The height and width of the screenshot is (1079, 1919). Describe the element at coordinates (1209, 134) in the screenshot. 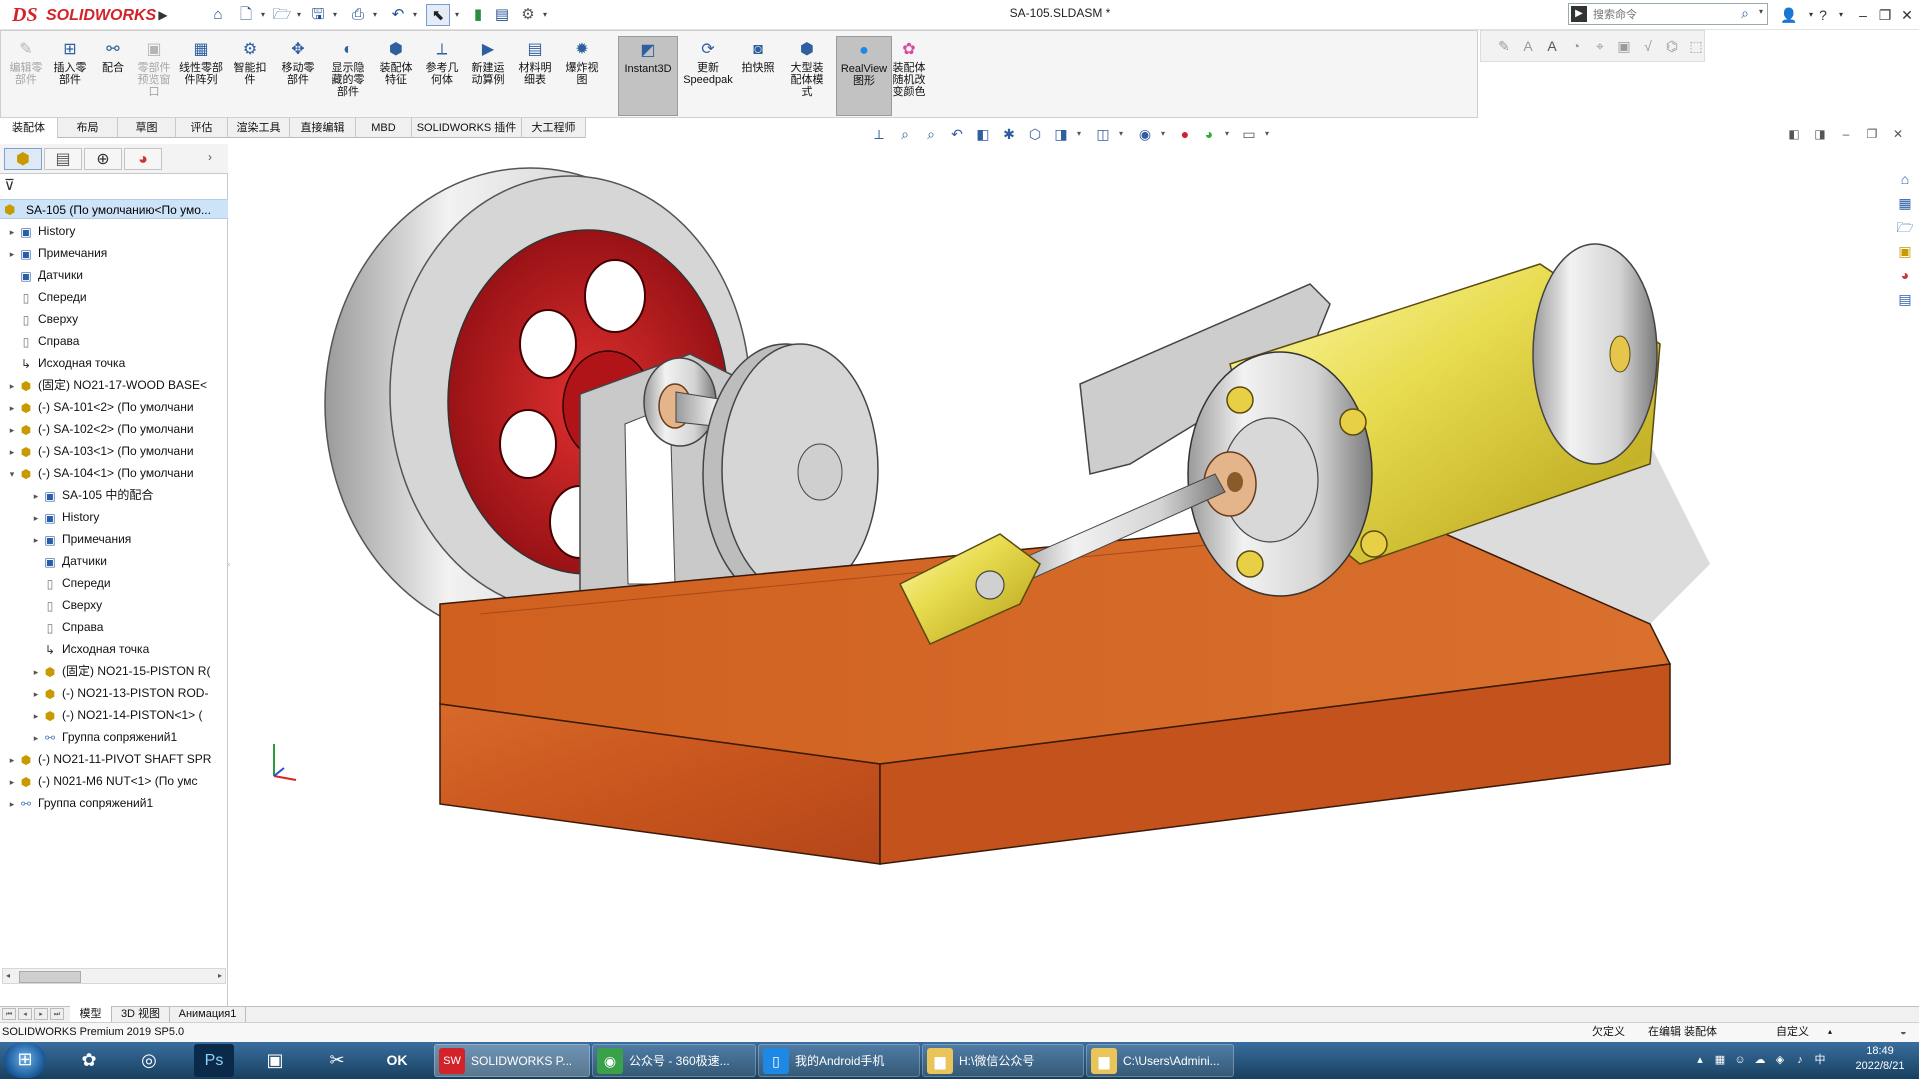

I see `realview-scene-icon: ◕` at that location.